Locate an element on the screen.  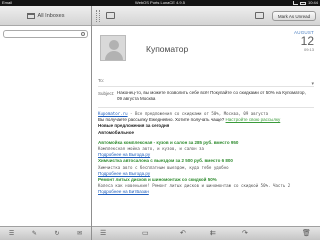
deal-link-3: Подробнее на БитБазан is located at coordinates (206, 192).